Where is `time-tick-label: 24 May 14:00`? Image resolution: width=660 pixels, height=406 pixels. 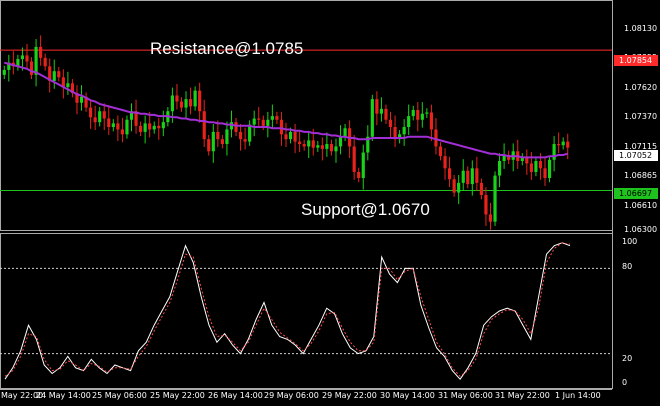 time-tick-label: 24 May 14:00 is located at coordinates (63, 395).